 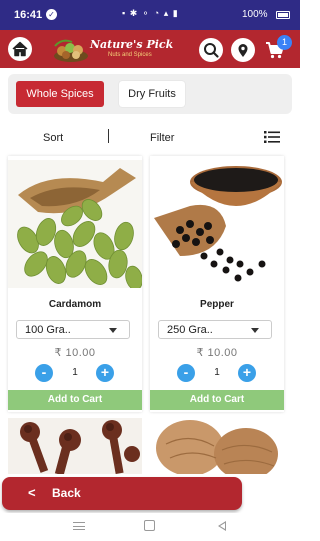 I want to click on back-button: < Back, so click(x=122, y=493).